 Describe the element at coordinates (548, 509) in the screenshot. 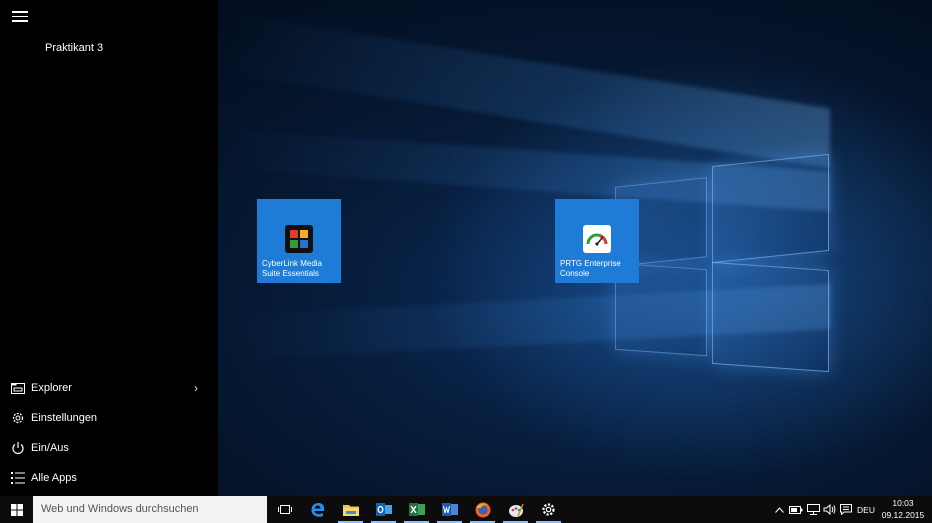

I see `settings-gear-icon` at that location.